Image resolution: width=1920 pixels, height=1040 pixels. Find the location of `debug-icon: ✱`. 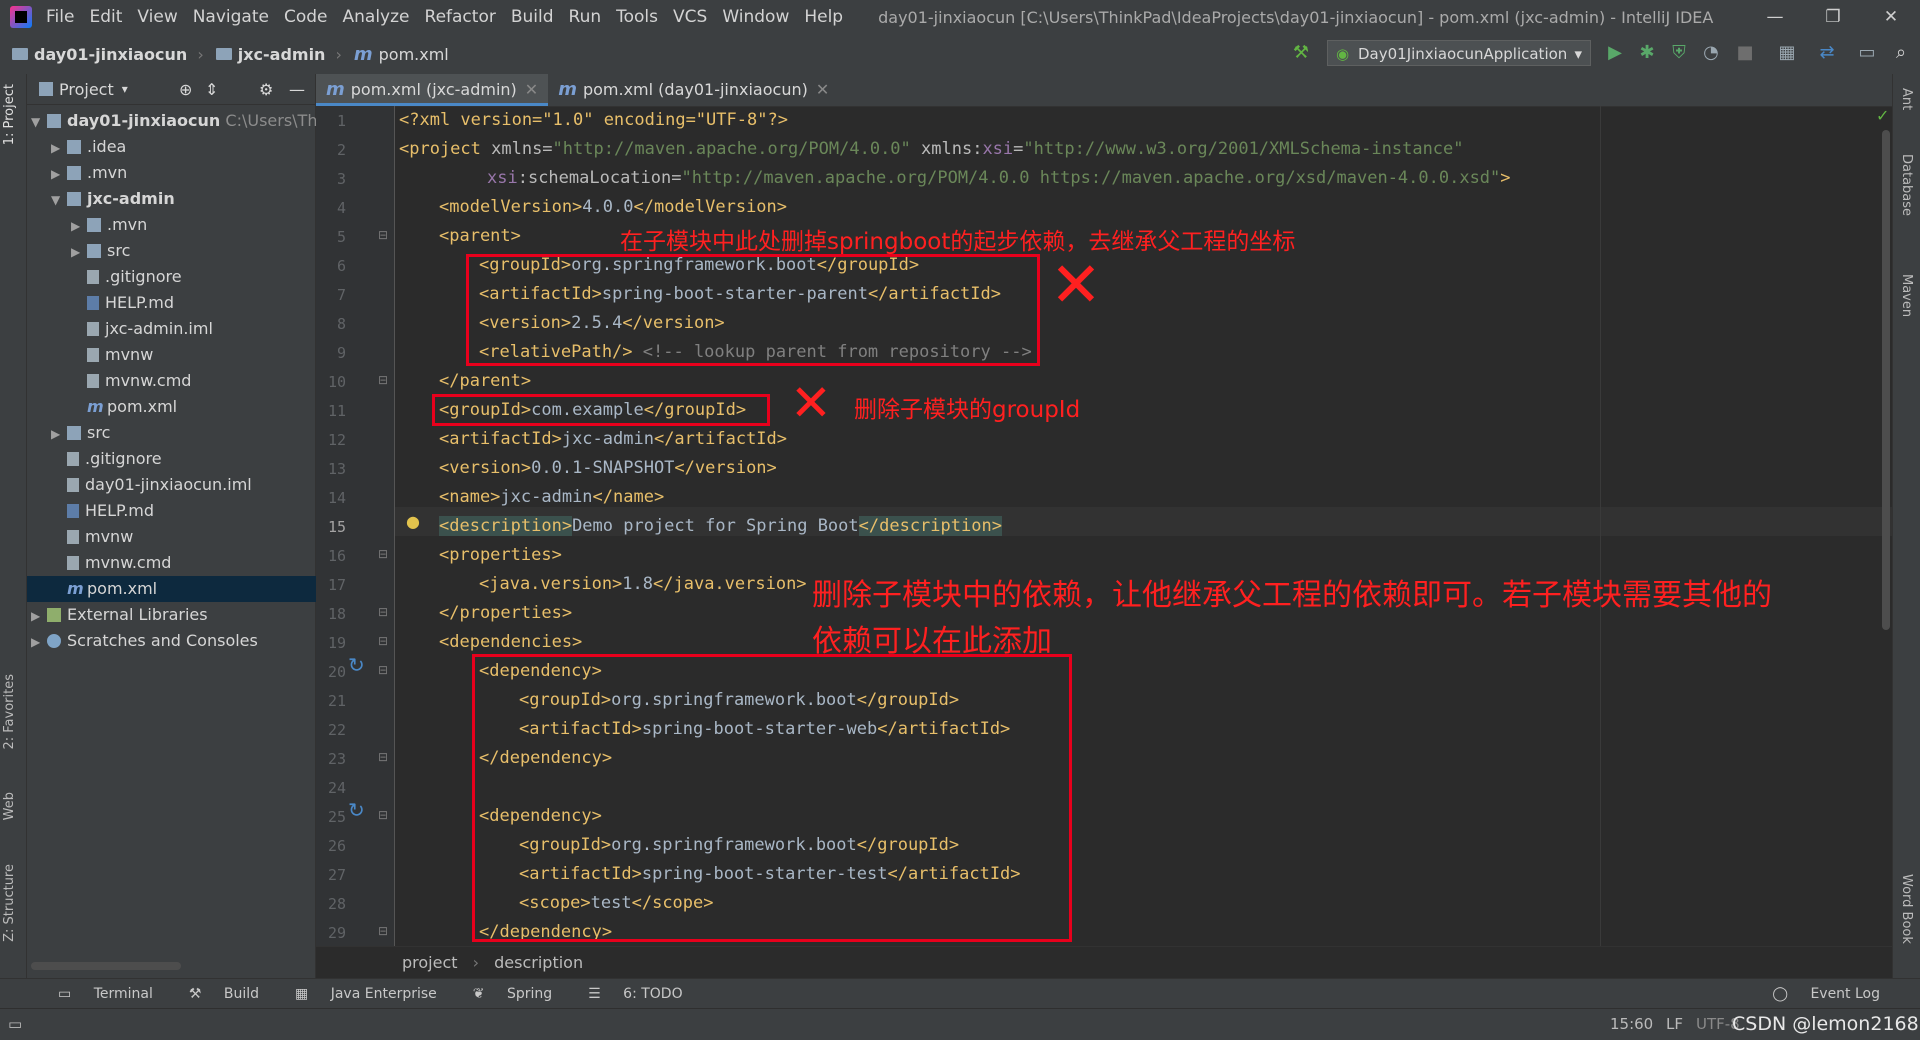

debug-icon: ✱ is located at coordinates (1647, 53).